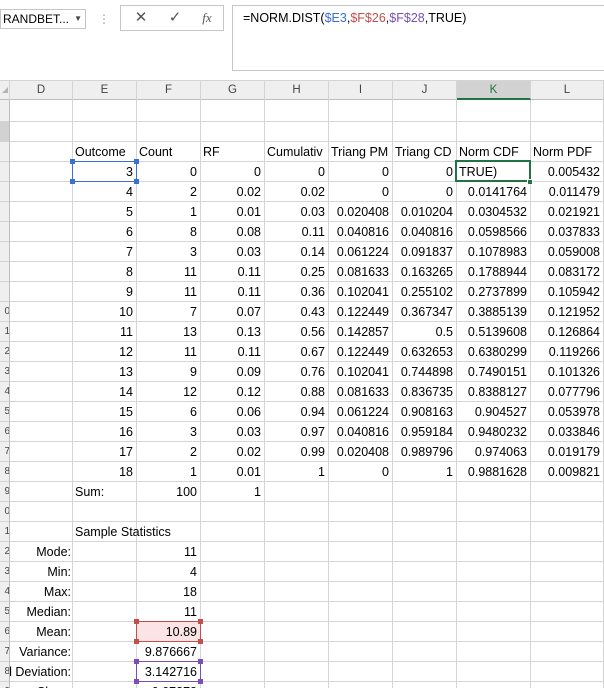  I want to click on cell-outcome: 18, so click(104, 472).